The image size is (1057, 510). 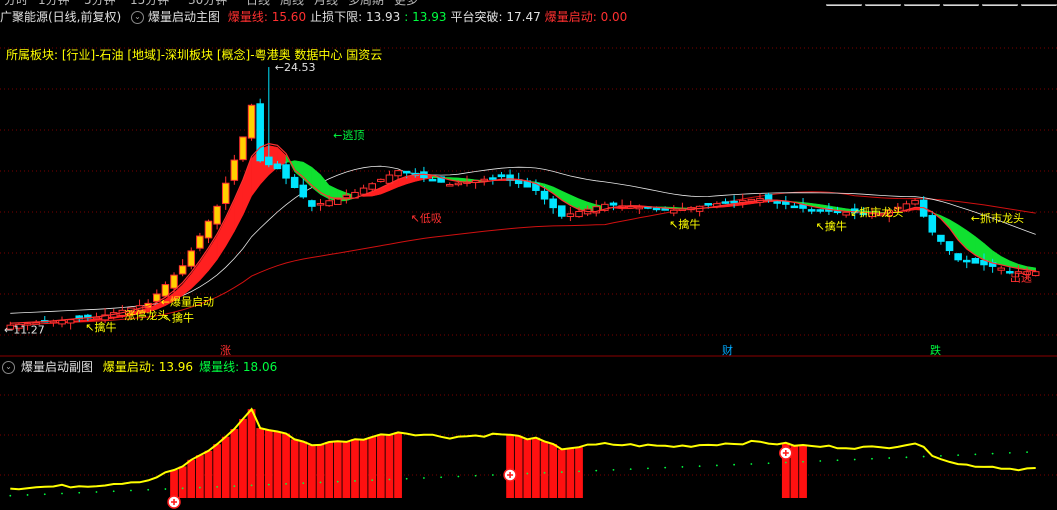 What do you see at coordinates (1021, 278) in the screenshot?
I see `quit-label: 出逃` at bounding box center [1021, 278].